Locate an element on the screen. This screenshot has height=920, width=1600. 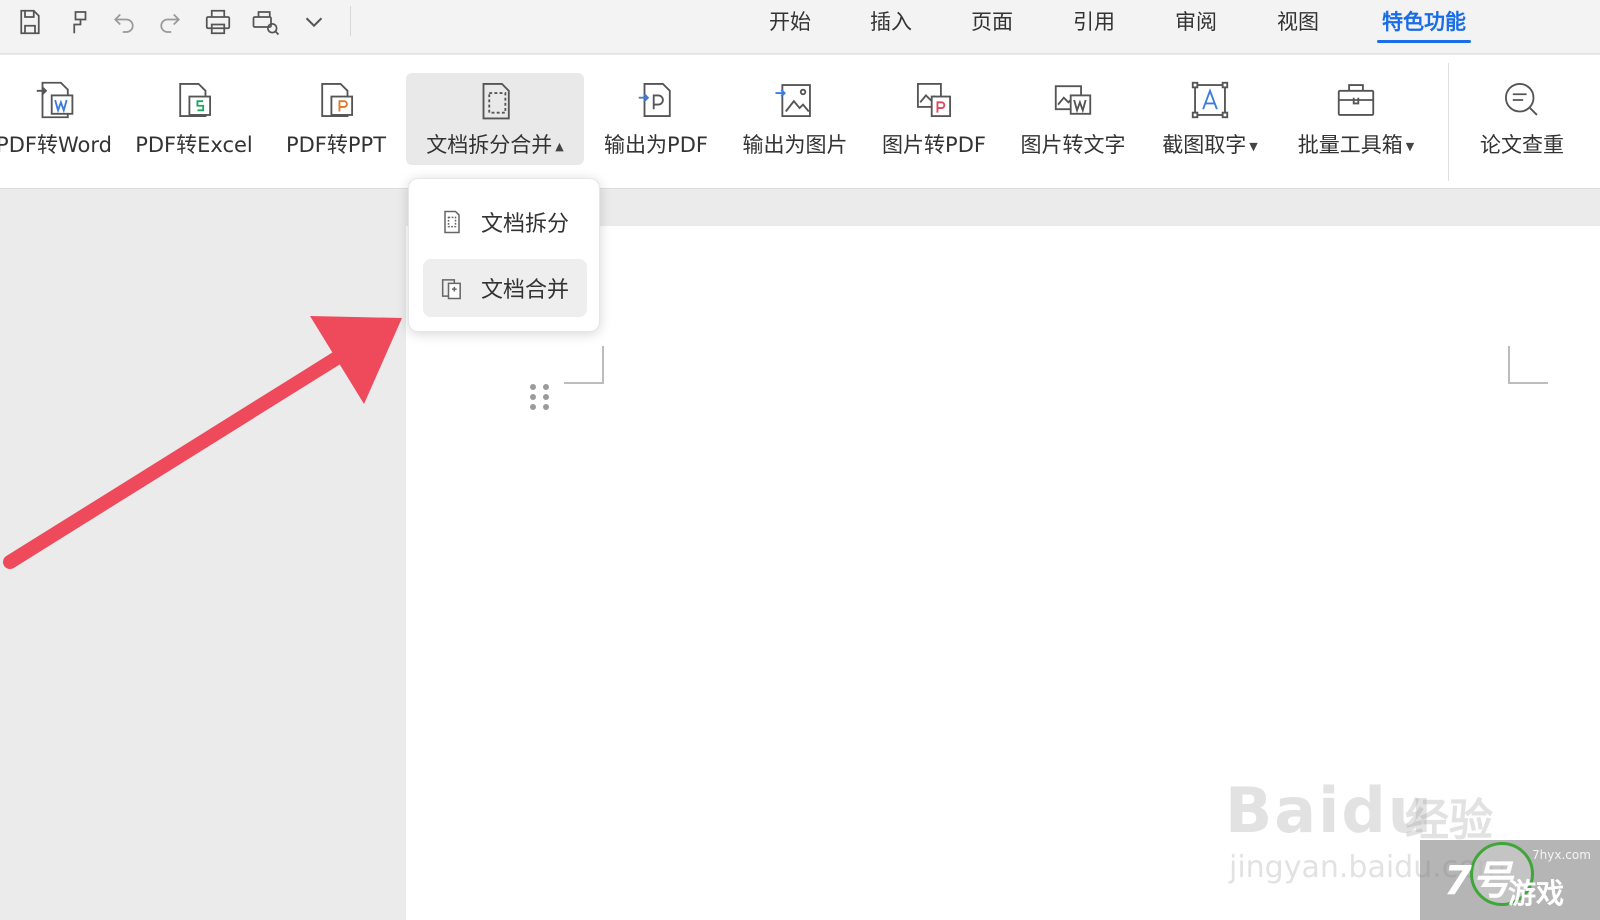
site-watermark-text: 游戏 is located at coordinates (1536, 893).